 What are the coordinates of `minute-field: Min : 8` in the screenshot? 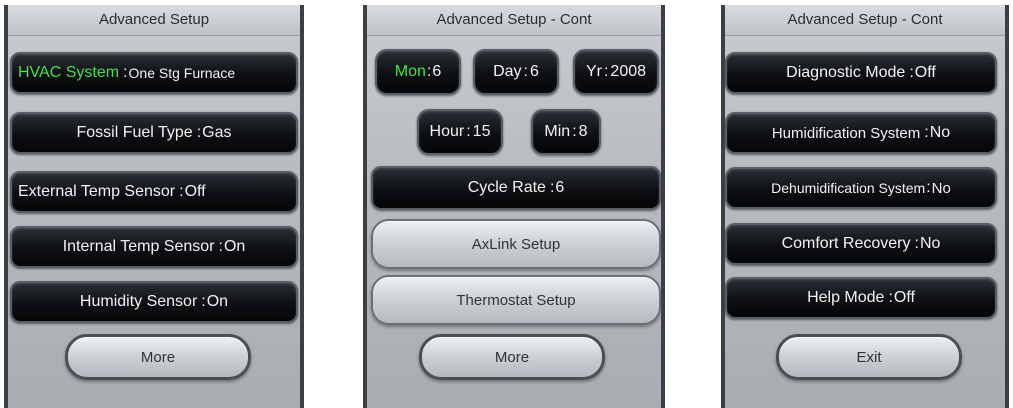 It's located at (566, 132).